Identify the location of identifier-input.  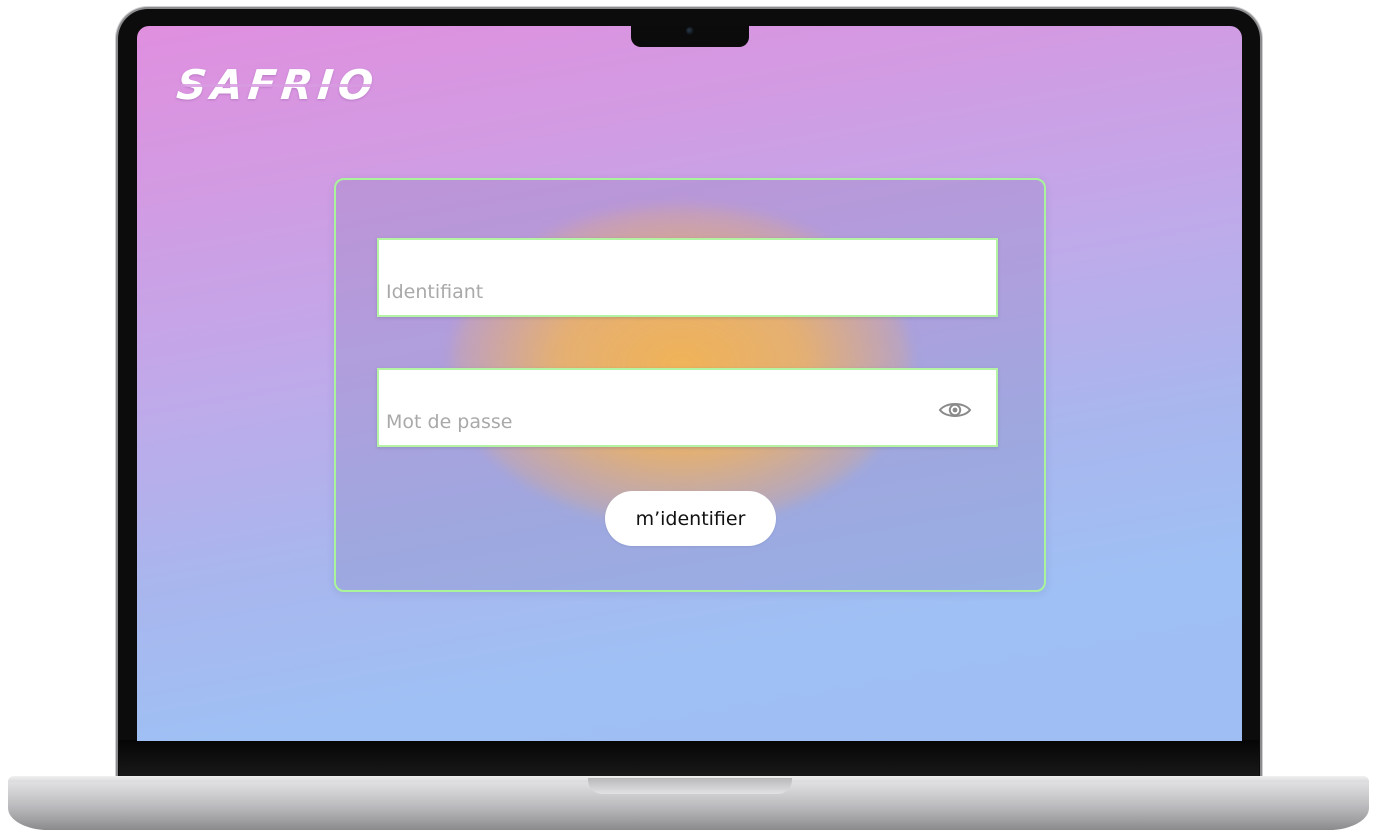
(687, 277).